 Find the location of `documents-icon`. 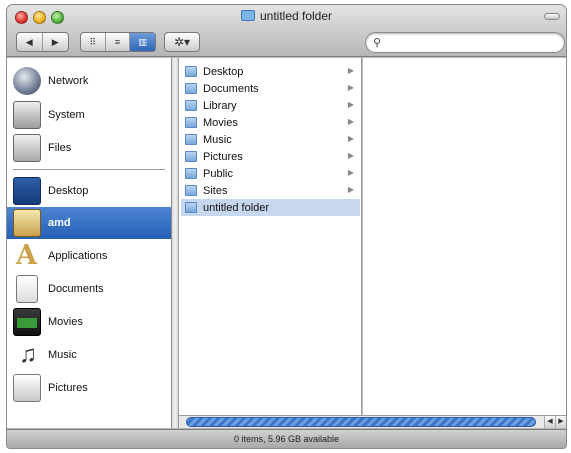

documents-icon is located at coordinates (27, 289).